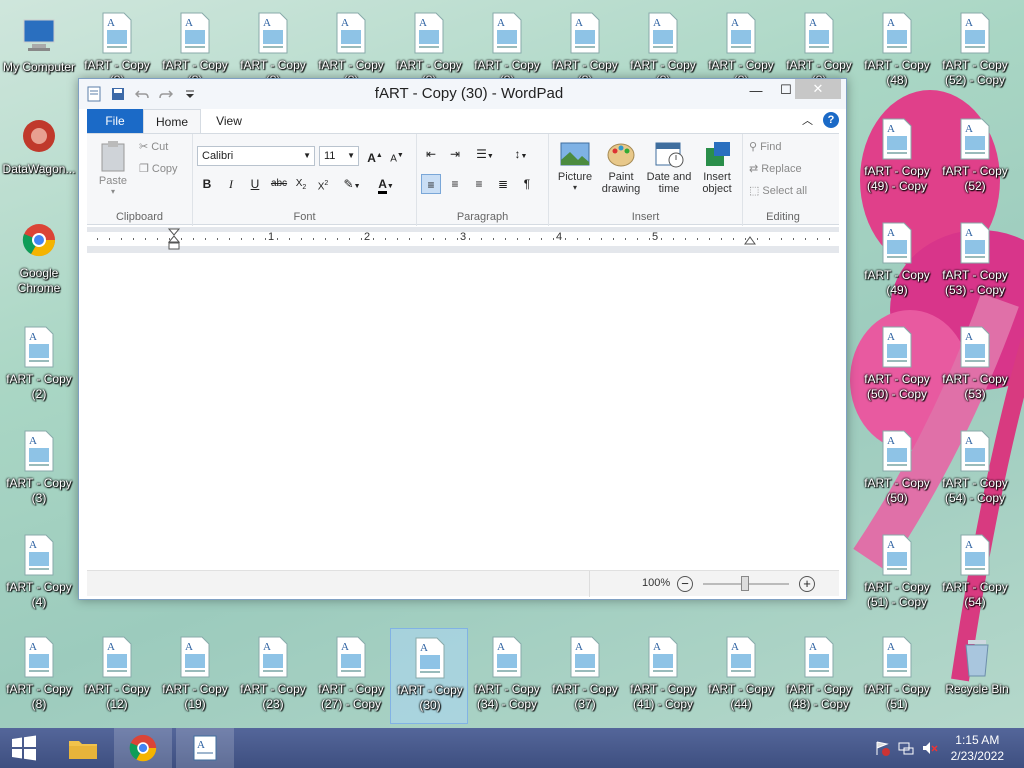  I want to click on decrease-indent-icon: ⇤, so click(431, 154).